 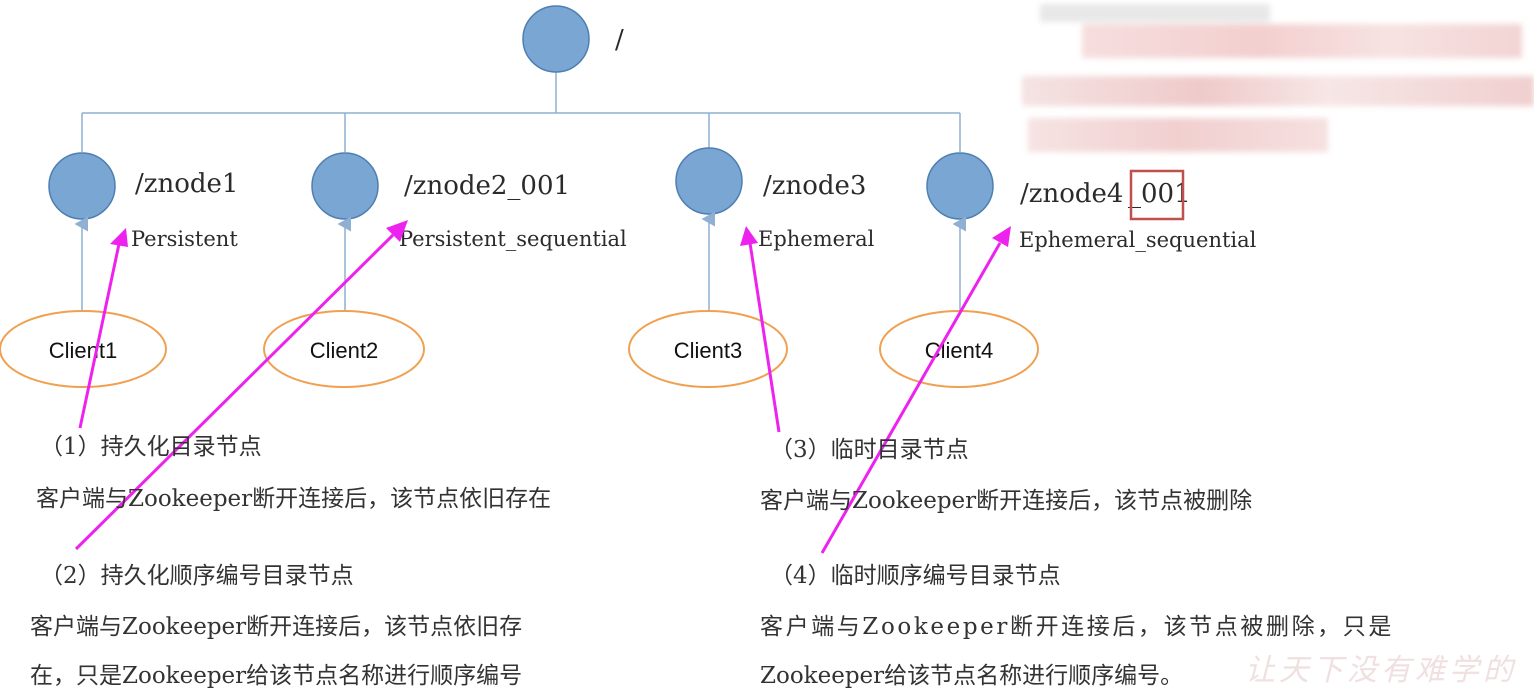 What do you see at coordinates (1001, 236) in the screenshot?
I see `arrow4-head` at bounding box center [1001, 236].